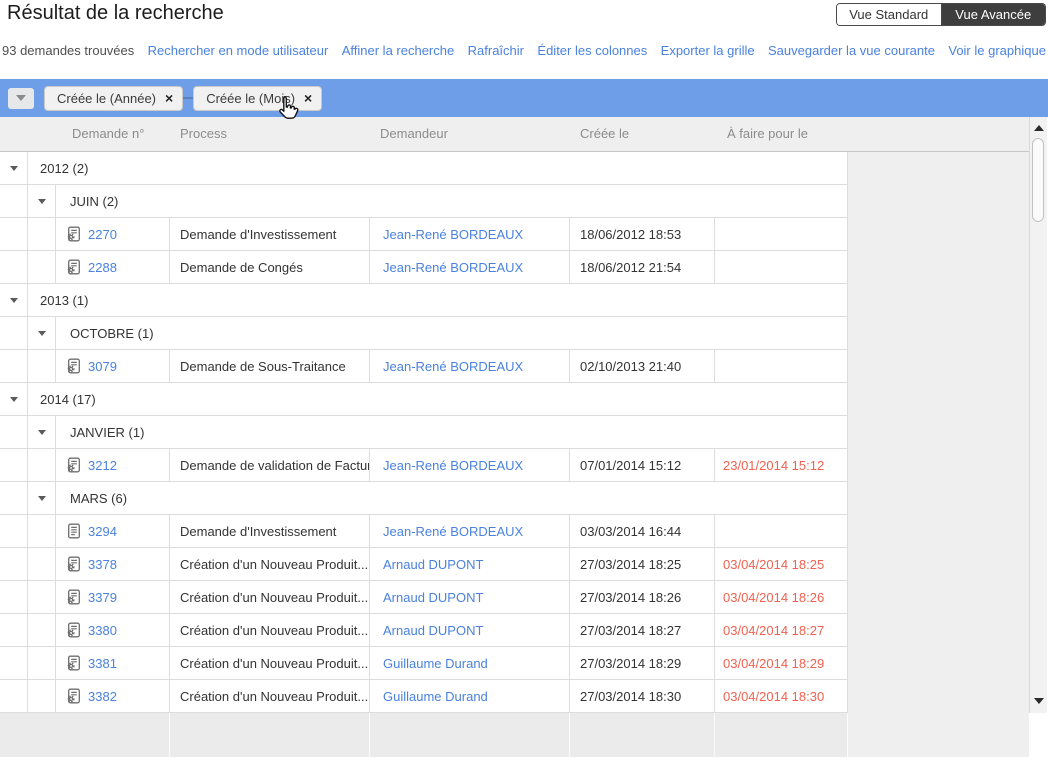 This screenshot has height=757, width=1048. Describe the element at coordinates (708, 50) in the screenshot. I see `toolbar-link: Exporter la grille` at that location.